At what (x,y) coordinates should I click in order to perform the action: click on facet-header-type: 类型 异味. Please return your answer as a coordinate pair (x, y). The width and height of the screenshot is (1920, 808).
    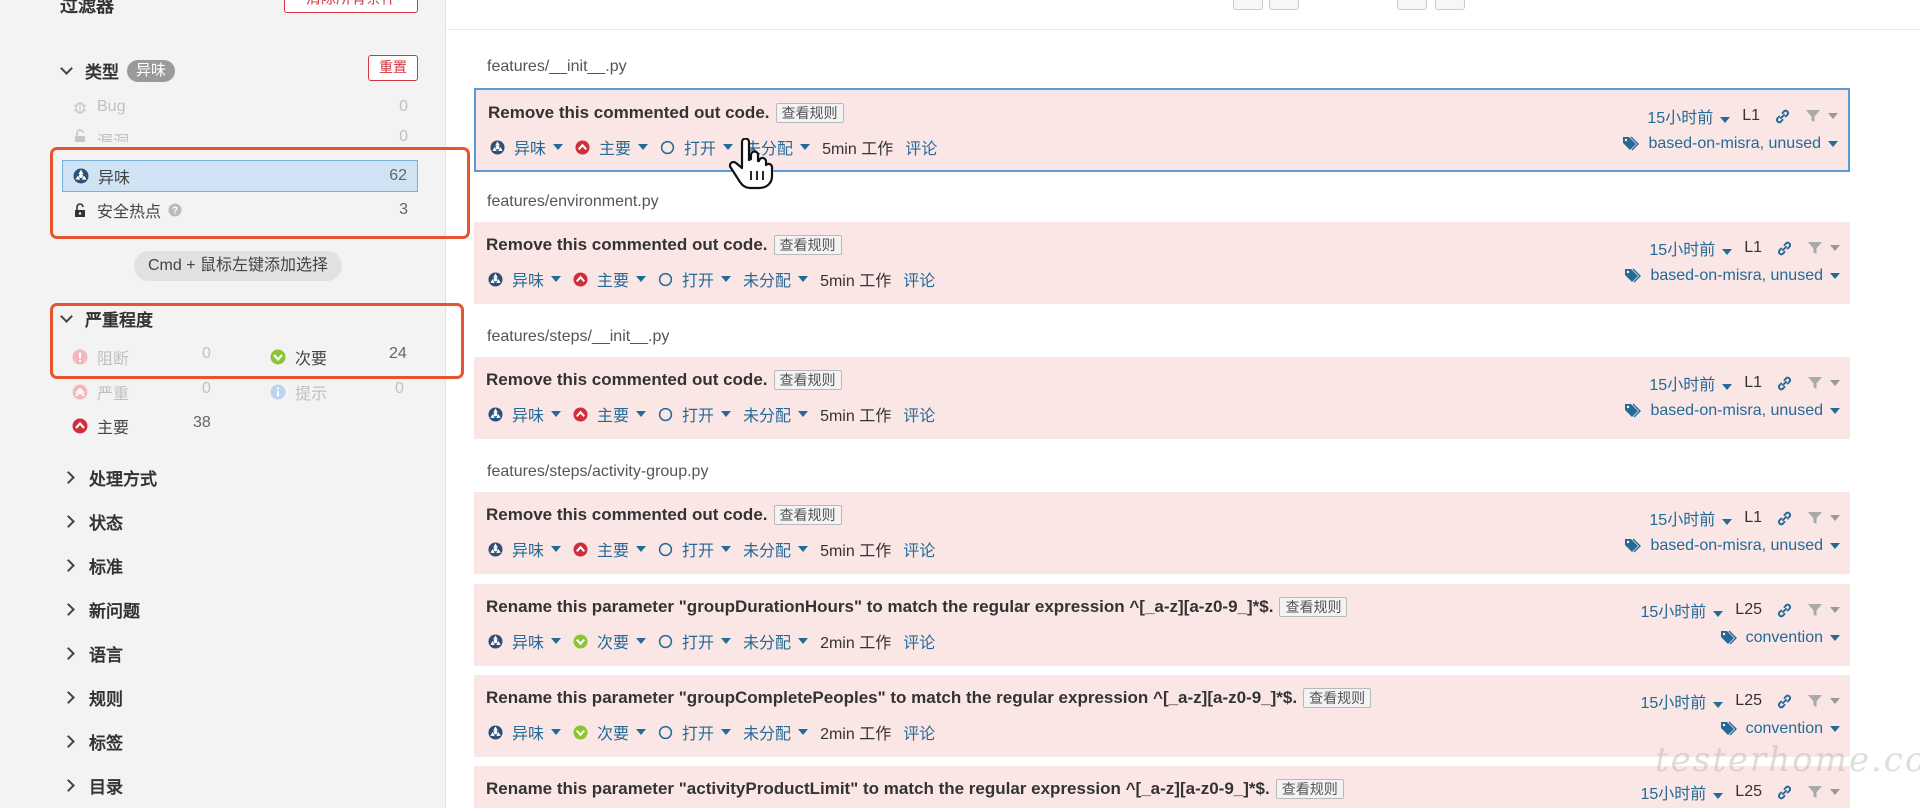
    Looking at the image, I should click on (118, 70).